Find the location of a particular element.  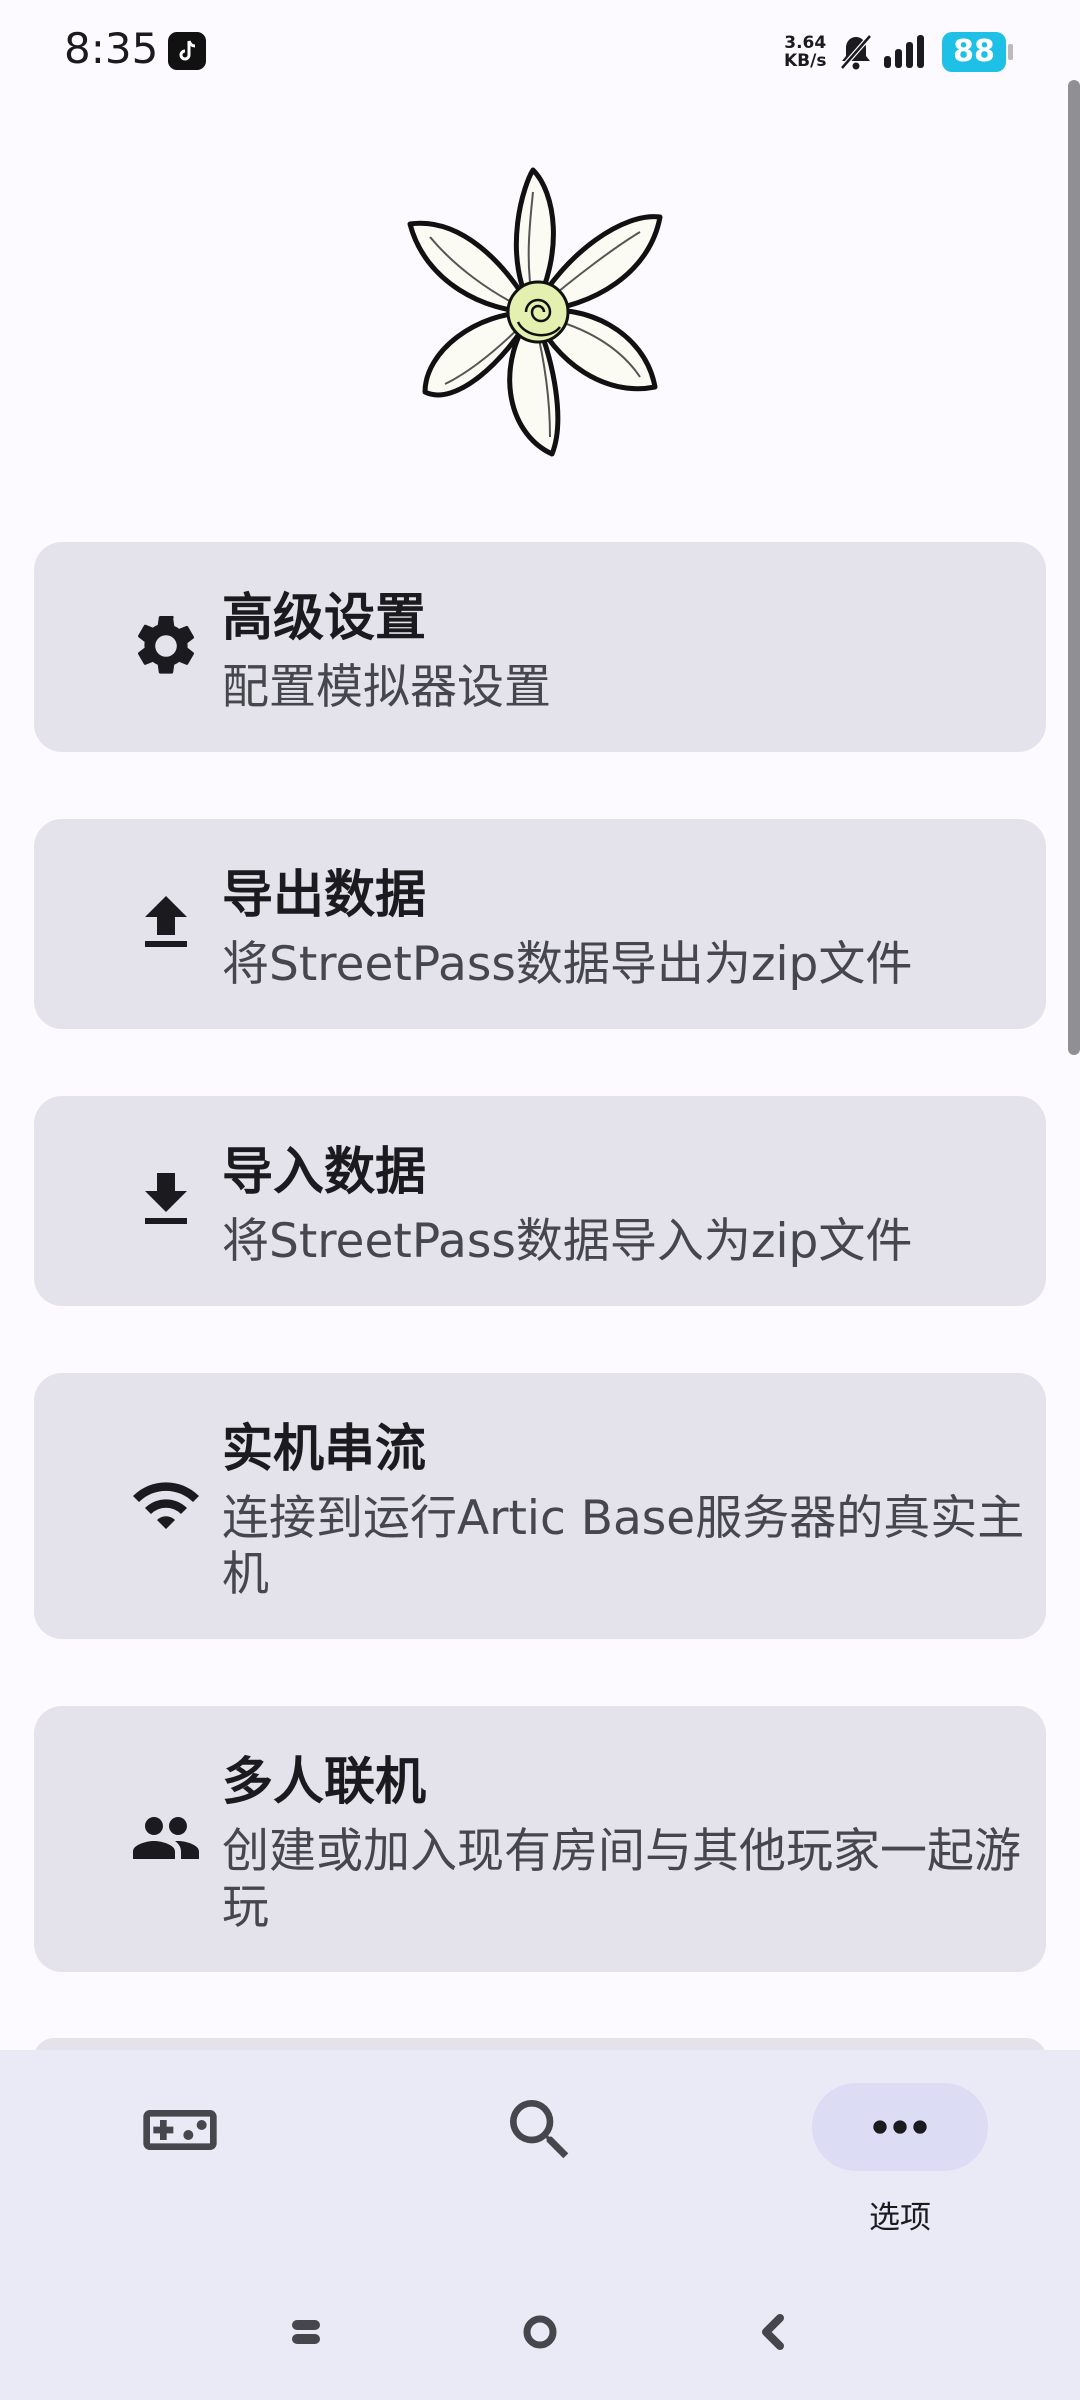

people-icon is located at coordinates (166, 1838).